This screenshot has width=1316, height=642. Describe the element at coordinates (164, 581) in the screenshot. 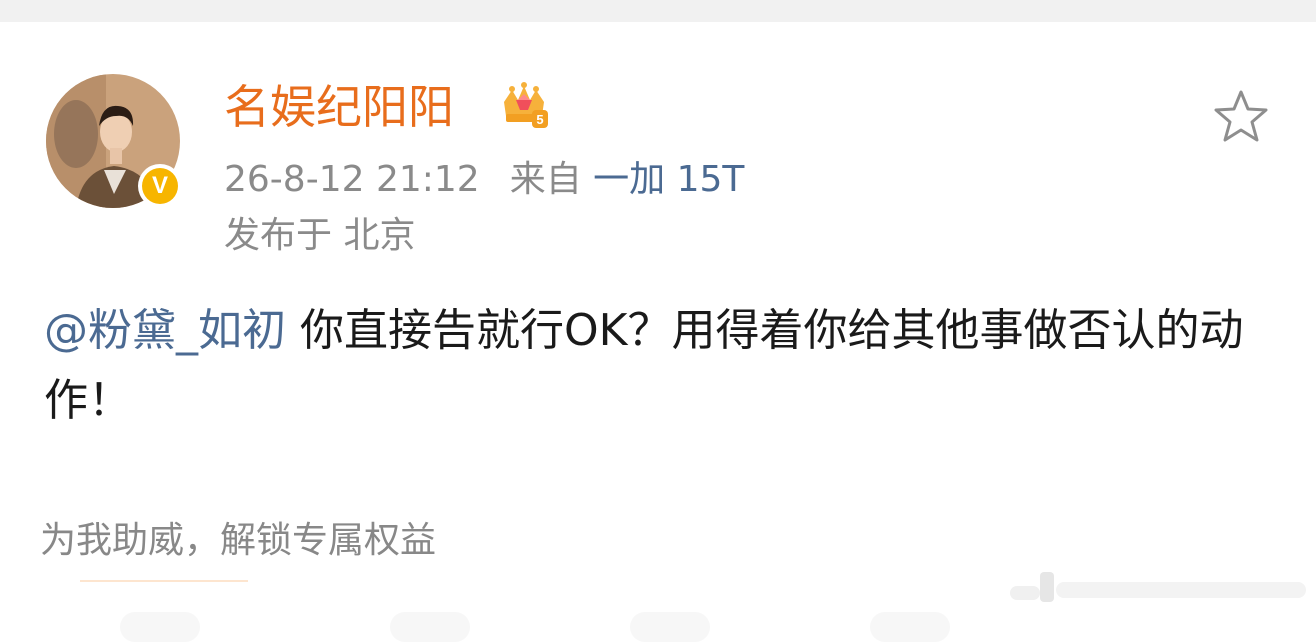

I see `support-underline` at that location.